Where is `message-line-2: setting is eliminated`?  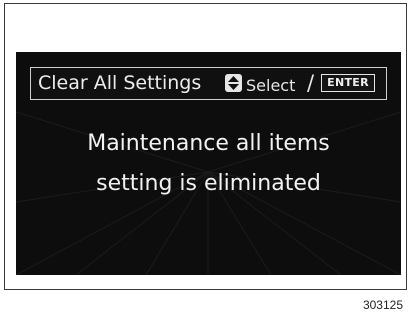
message-line-2: setting is eliminated is located at coordinates (208, 183).